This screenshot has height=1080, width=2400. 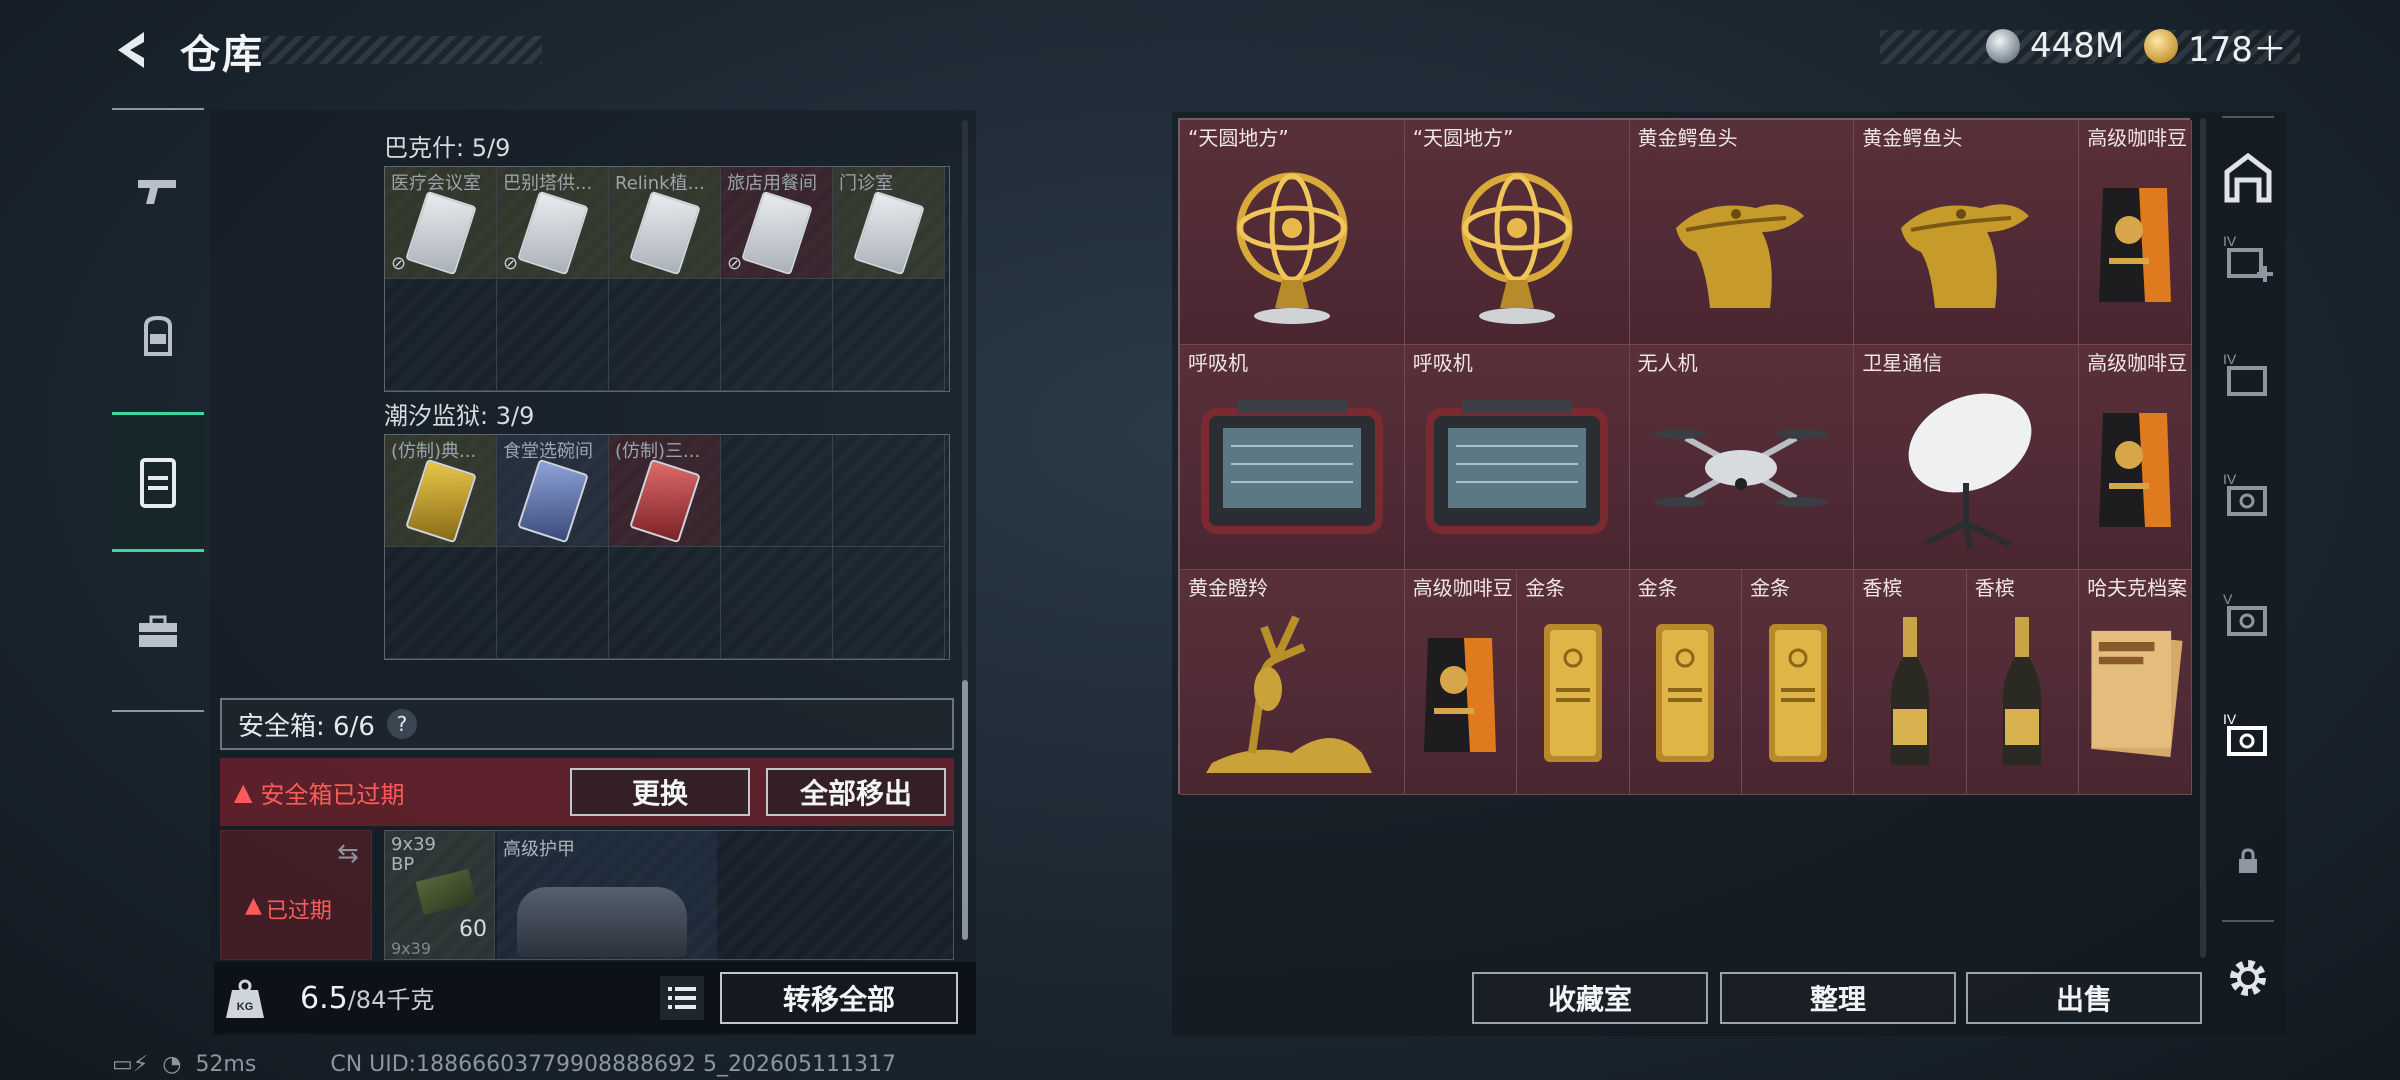 I want to click on vtab-valuables-storage: V, so click(x=2248, y=615).